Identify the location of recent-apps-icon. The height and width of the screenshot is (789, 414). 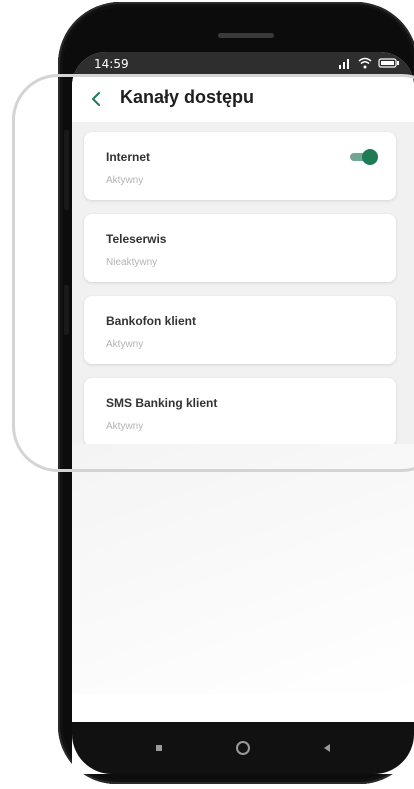
(159, 748).